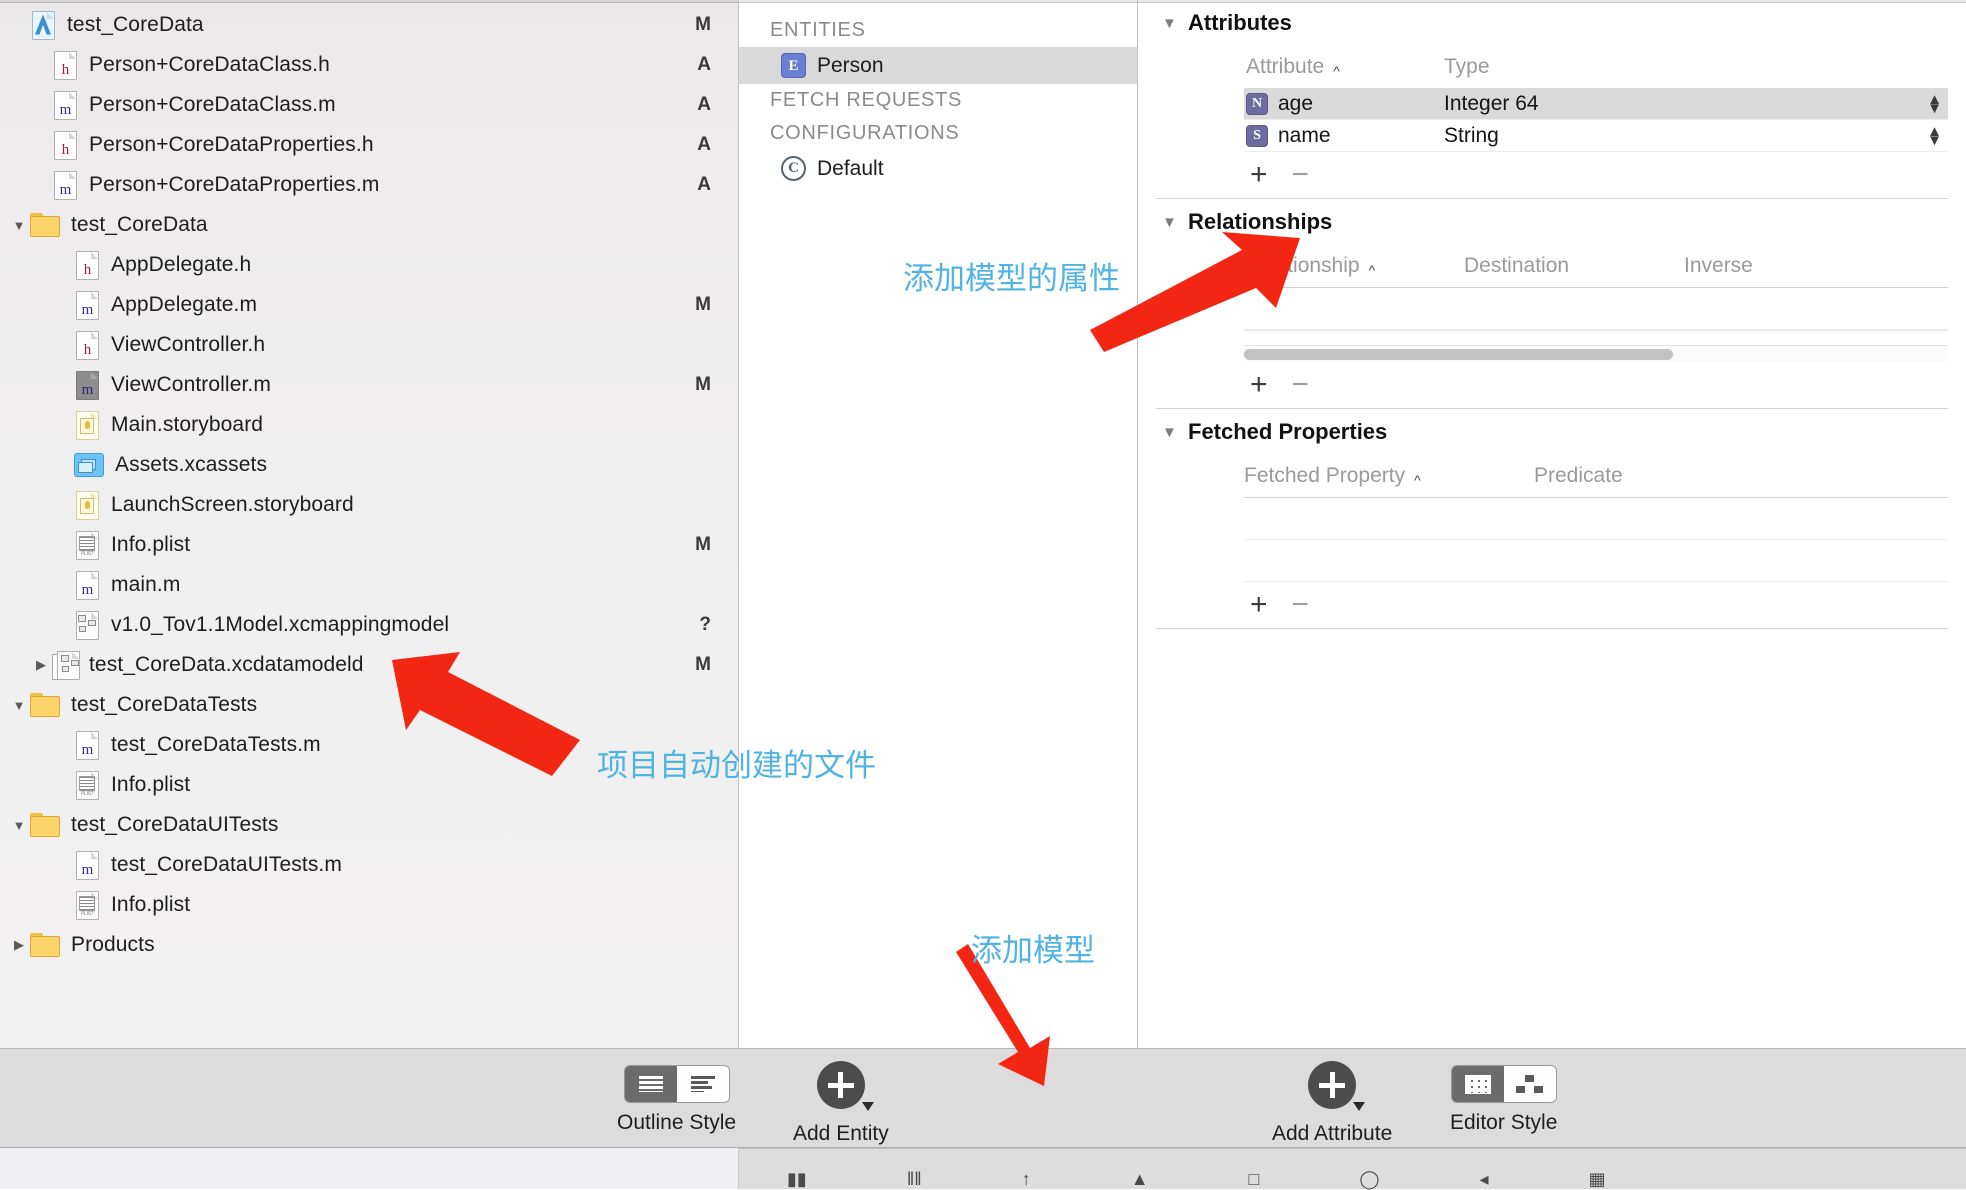 The height and width of the screenshot is (1190, 1966). What do you see at coordinates (1344, 67) in the screenshot?
I see `column-header-attribute: Attribute ^` at bounding box center [1344, 67].